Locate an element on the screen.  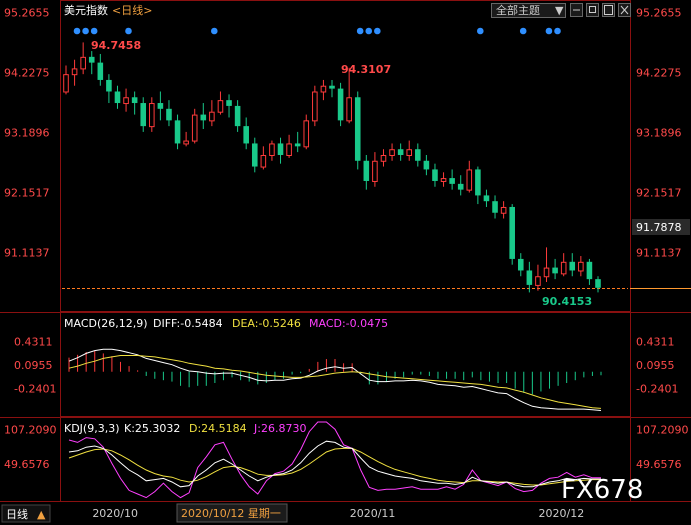
macd-value-text: MACD:-0.0475 is located at coordinates (348, 323).